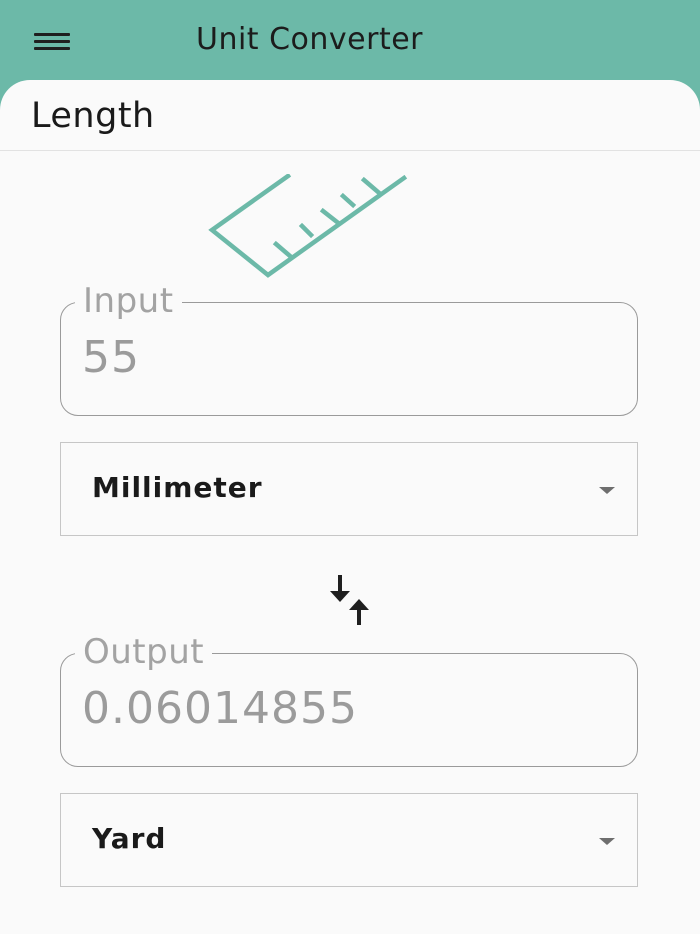  I want to click on output-label: Output, so click(144, 652).